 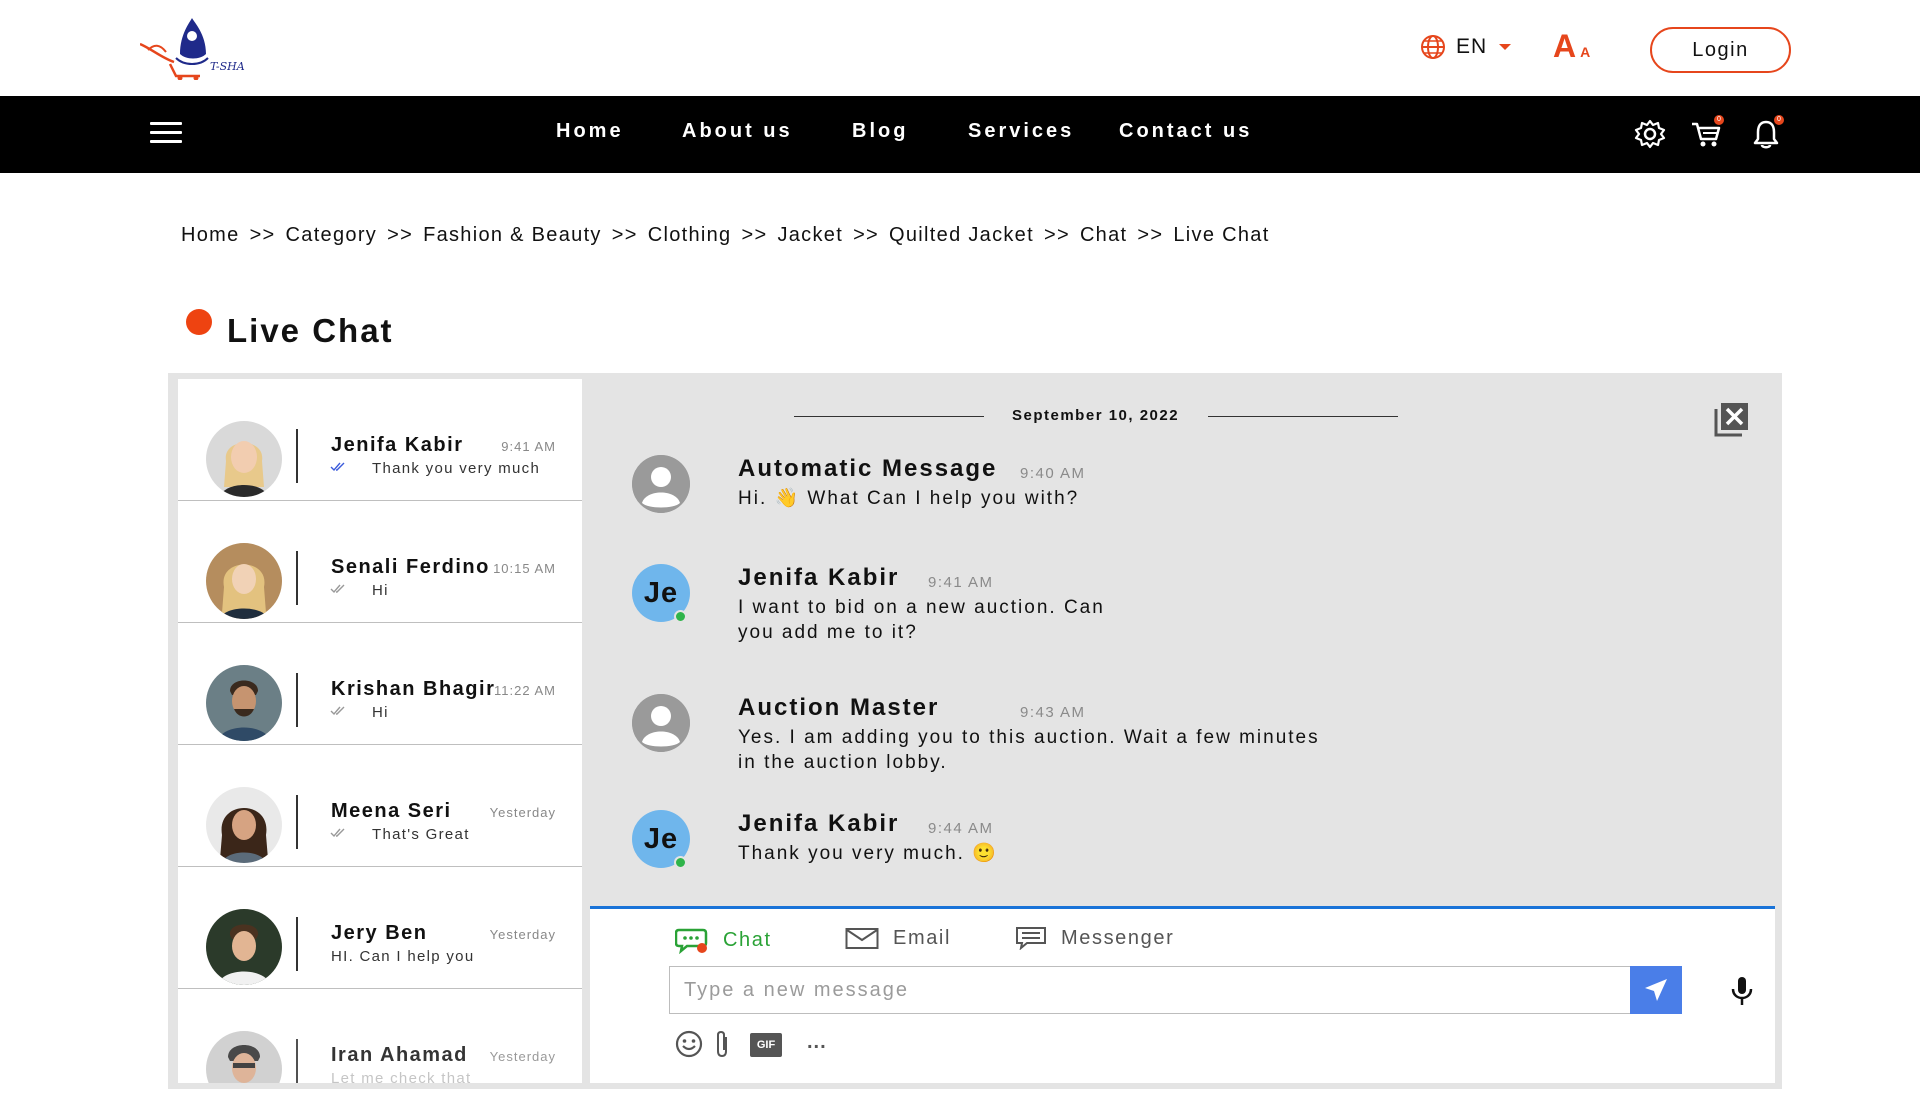 What do you see at coordinates (522, 934) in the screenshot?
I see `contact-time: Yesterday` at bounding box center [522, 934].